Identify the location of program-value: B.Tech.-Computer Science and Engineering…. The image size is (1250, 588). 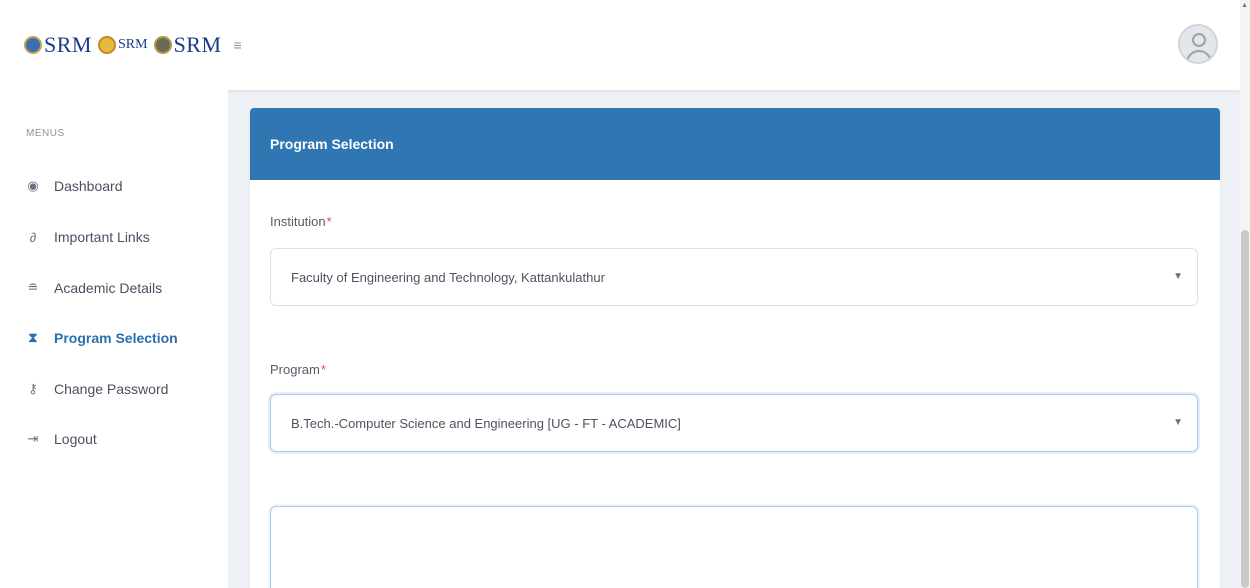
(486, 423).